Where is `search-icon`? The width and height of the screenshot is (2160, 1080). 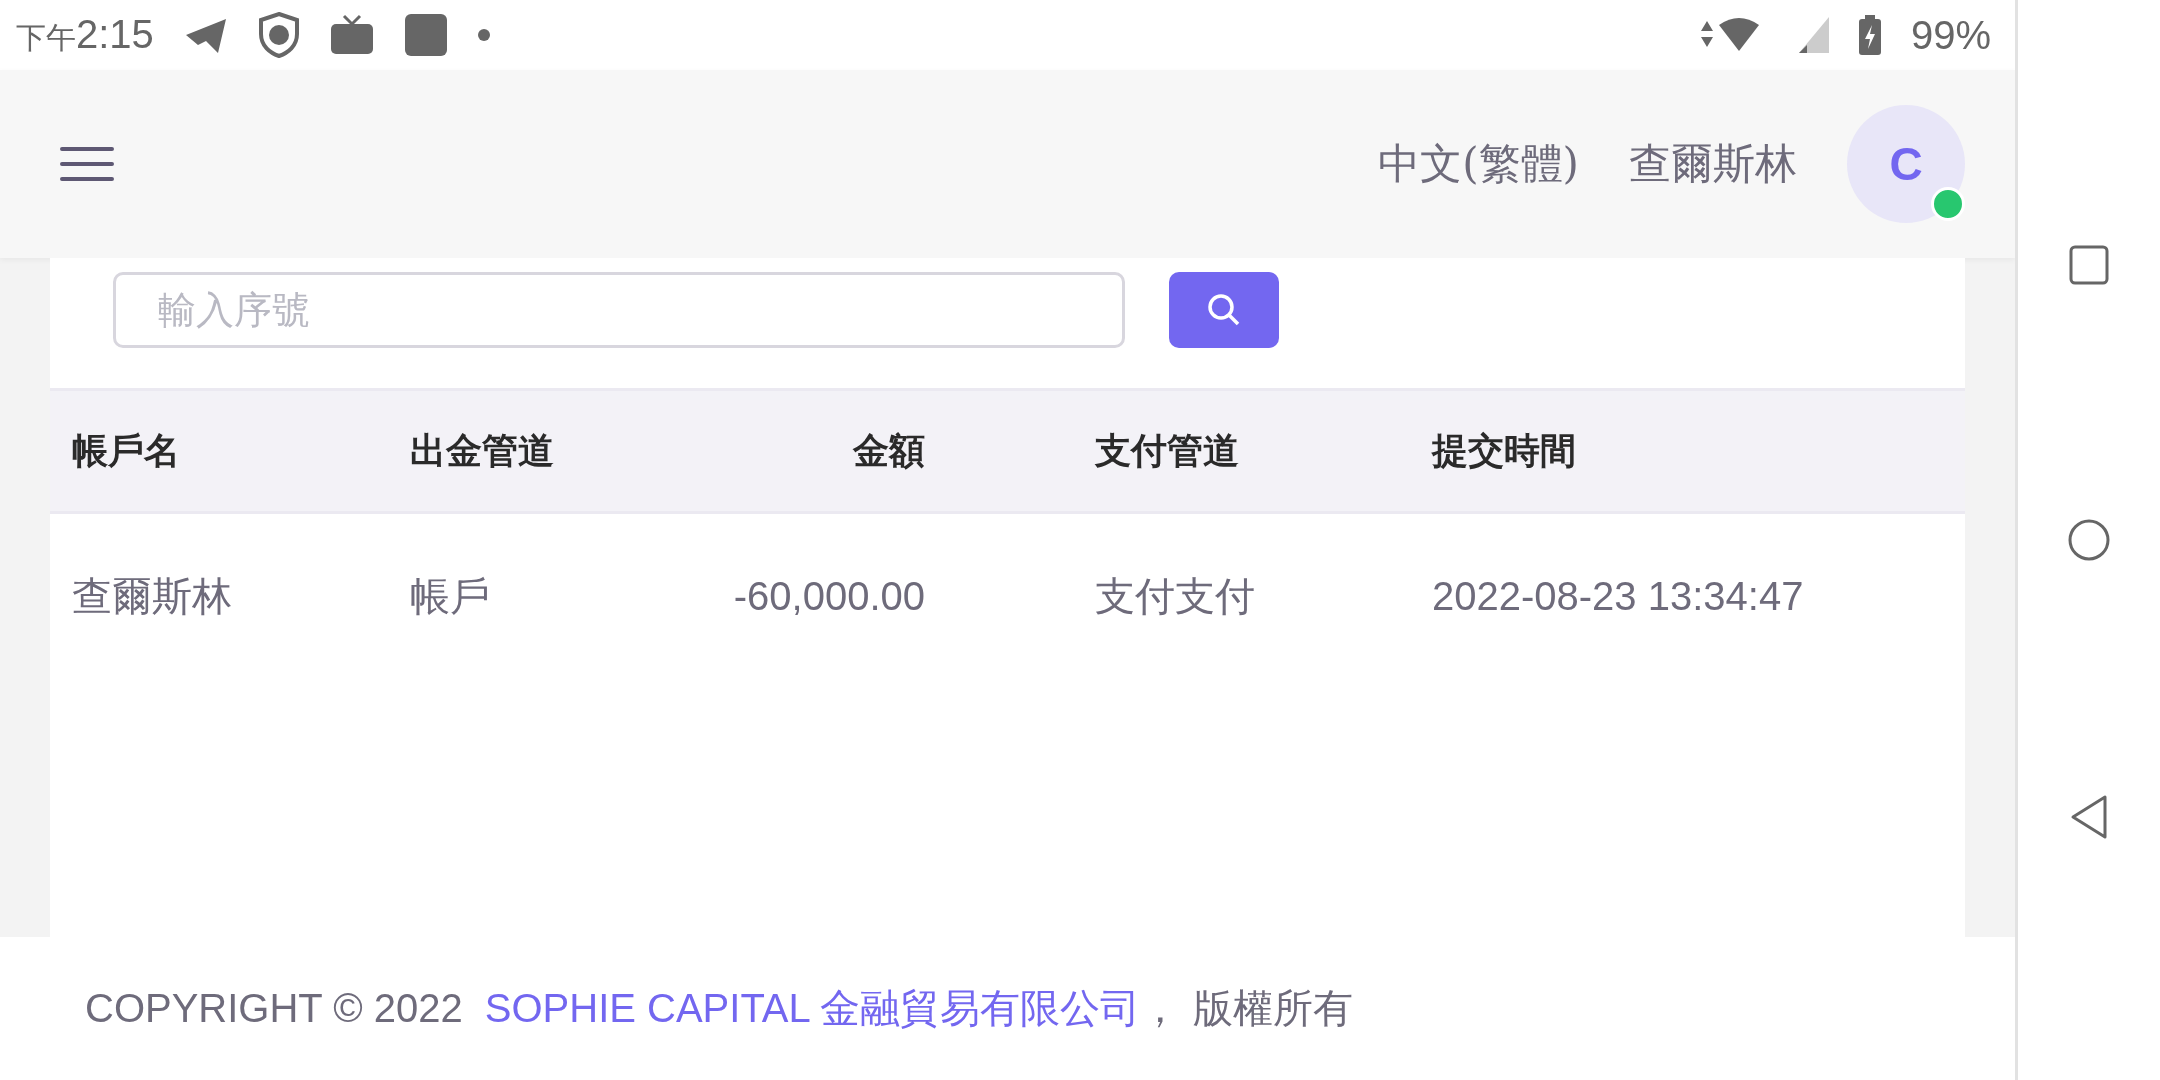 search-icon is located at coordinates (1224, 310).